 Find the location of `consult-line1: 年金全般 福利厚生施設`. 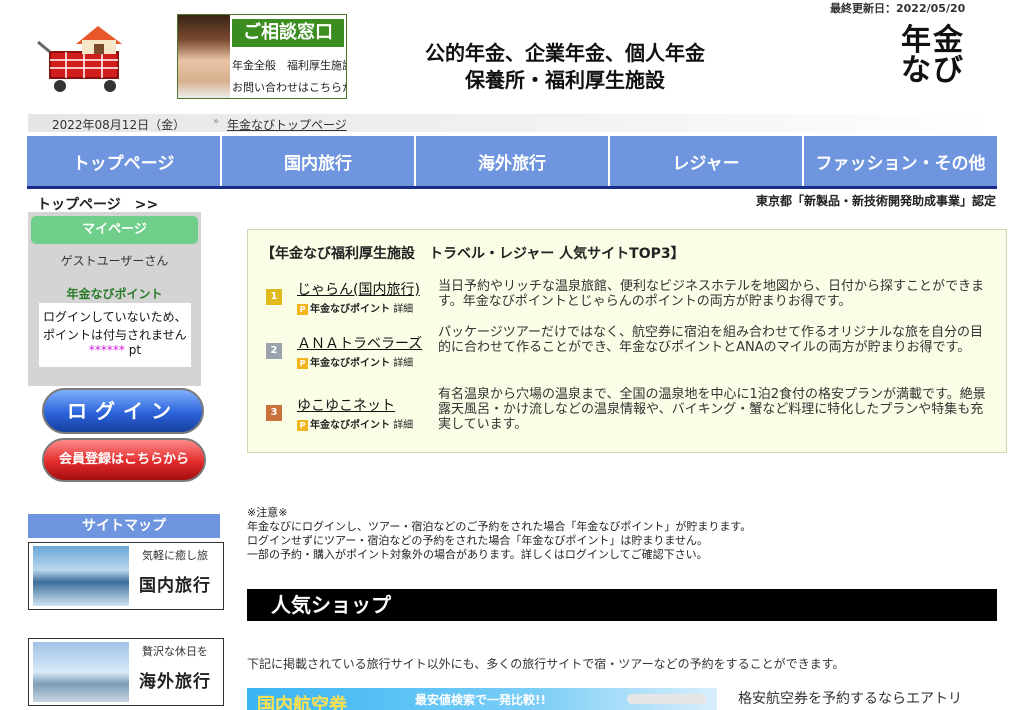

consult-line1: 年金全般 福利厚生施設 is located at coordinates (289, 65).